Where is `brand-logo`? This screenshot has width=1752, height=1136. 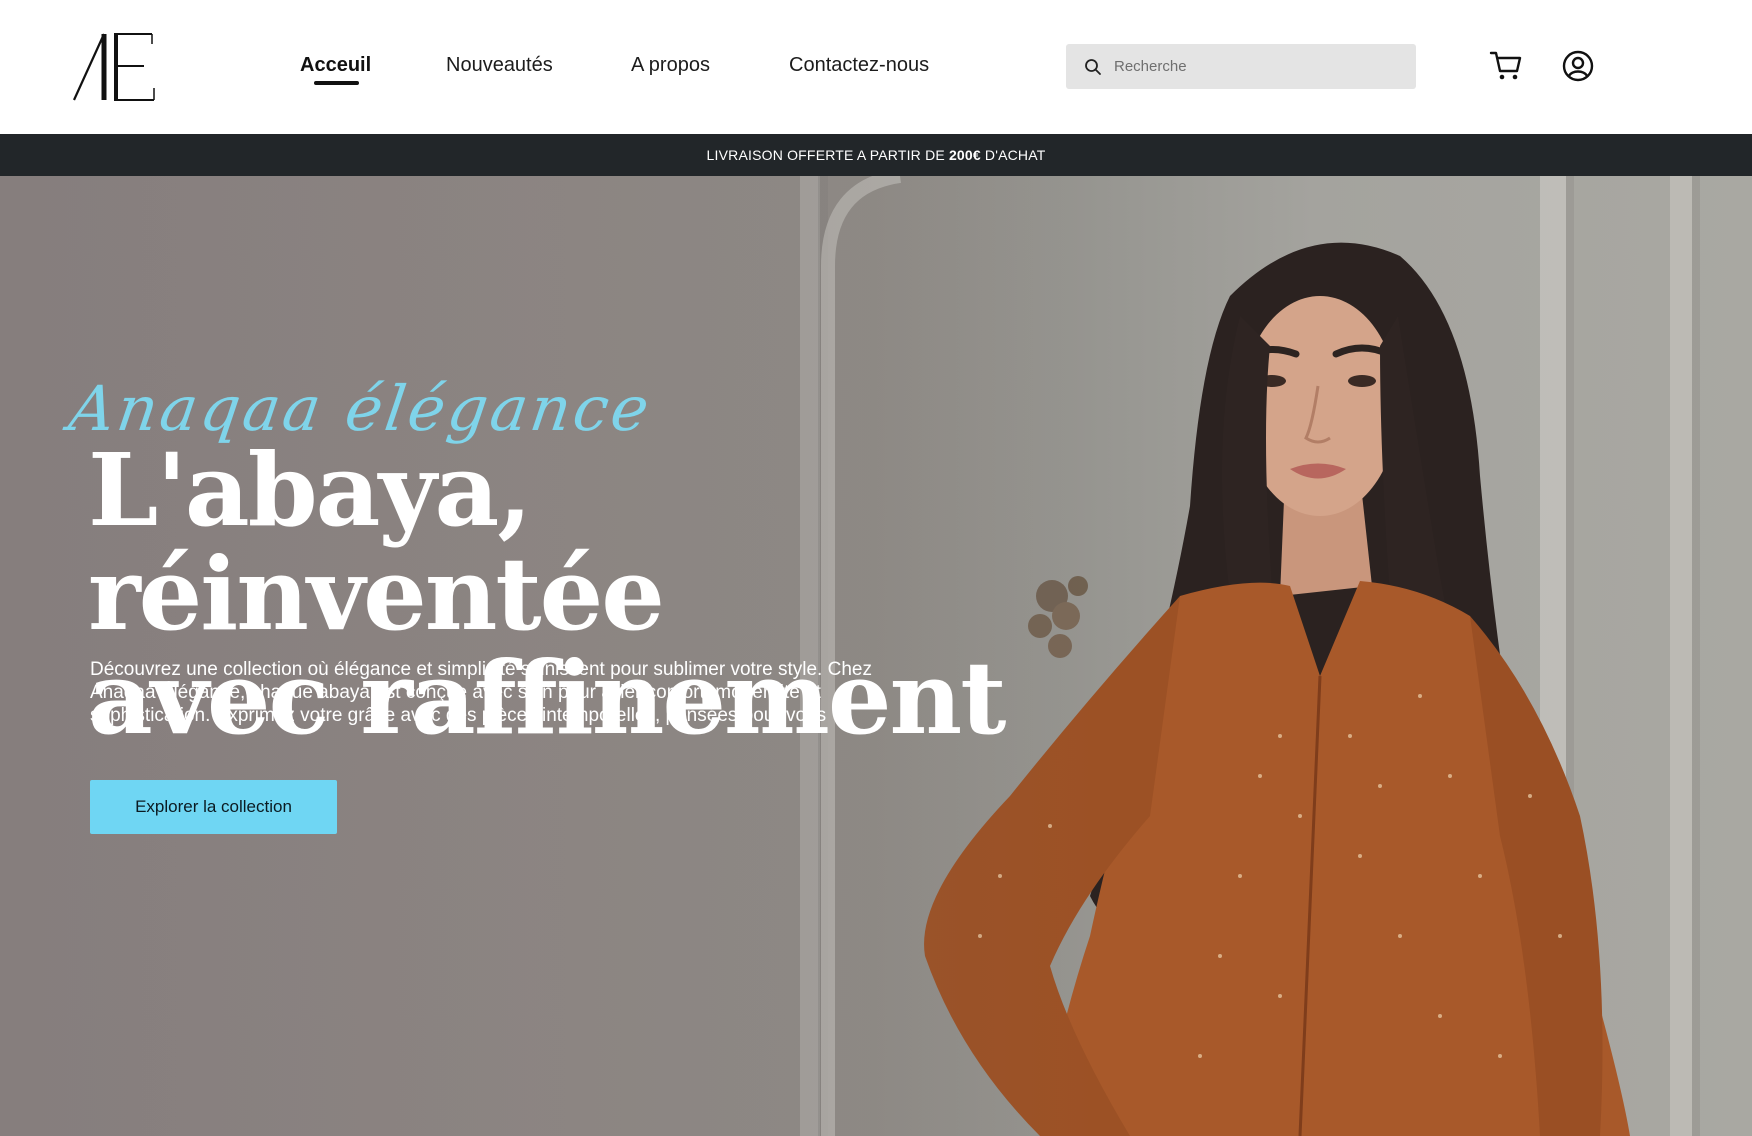
brand-logo is located at coordinates (115, 66).